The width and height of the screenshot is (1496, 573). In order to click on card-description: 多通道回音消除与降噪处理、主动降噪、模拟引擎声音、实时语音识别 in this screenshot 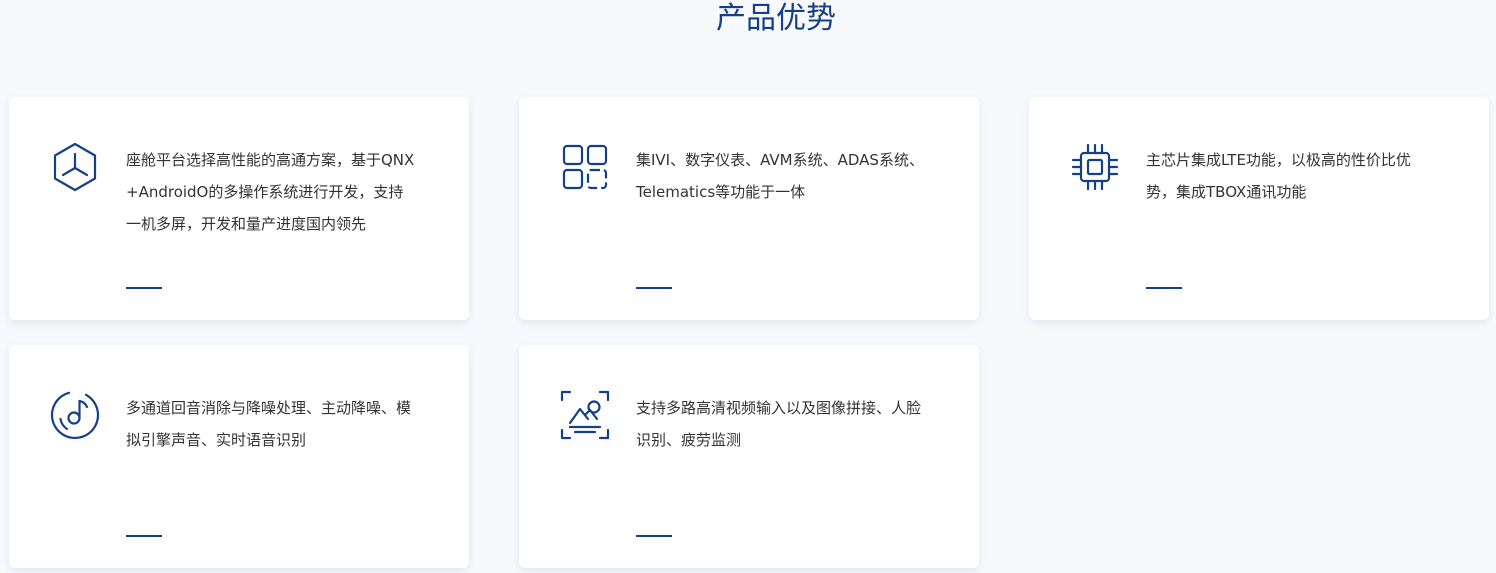, I will do `click(269, 424)`.